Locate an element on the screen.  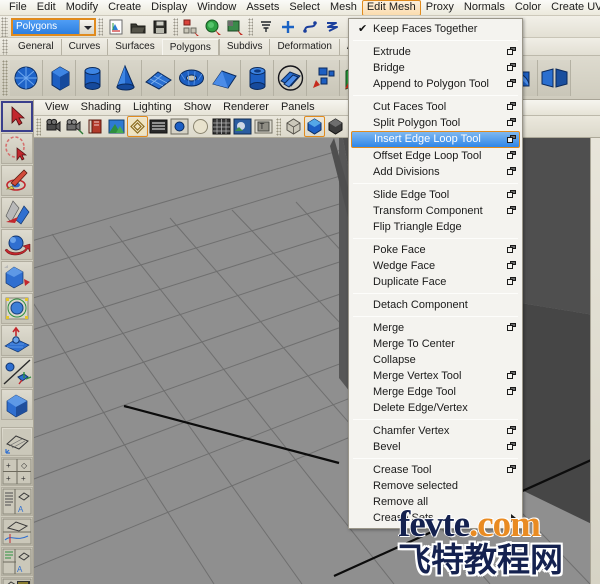
menu-item-select: Select is located at coordinates (304, 7).